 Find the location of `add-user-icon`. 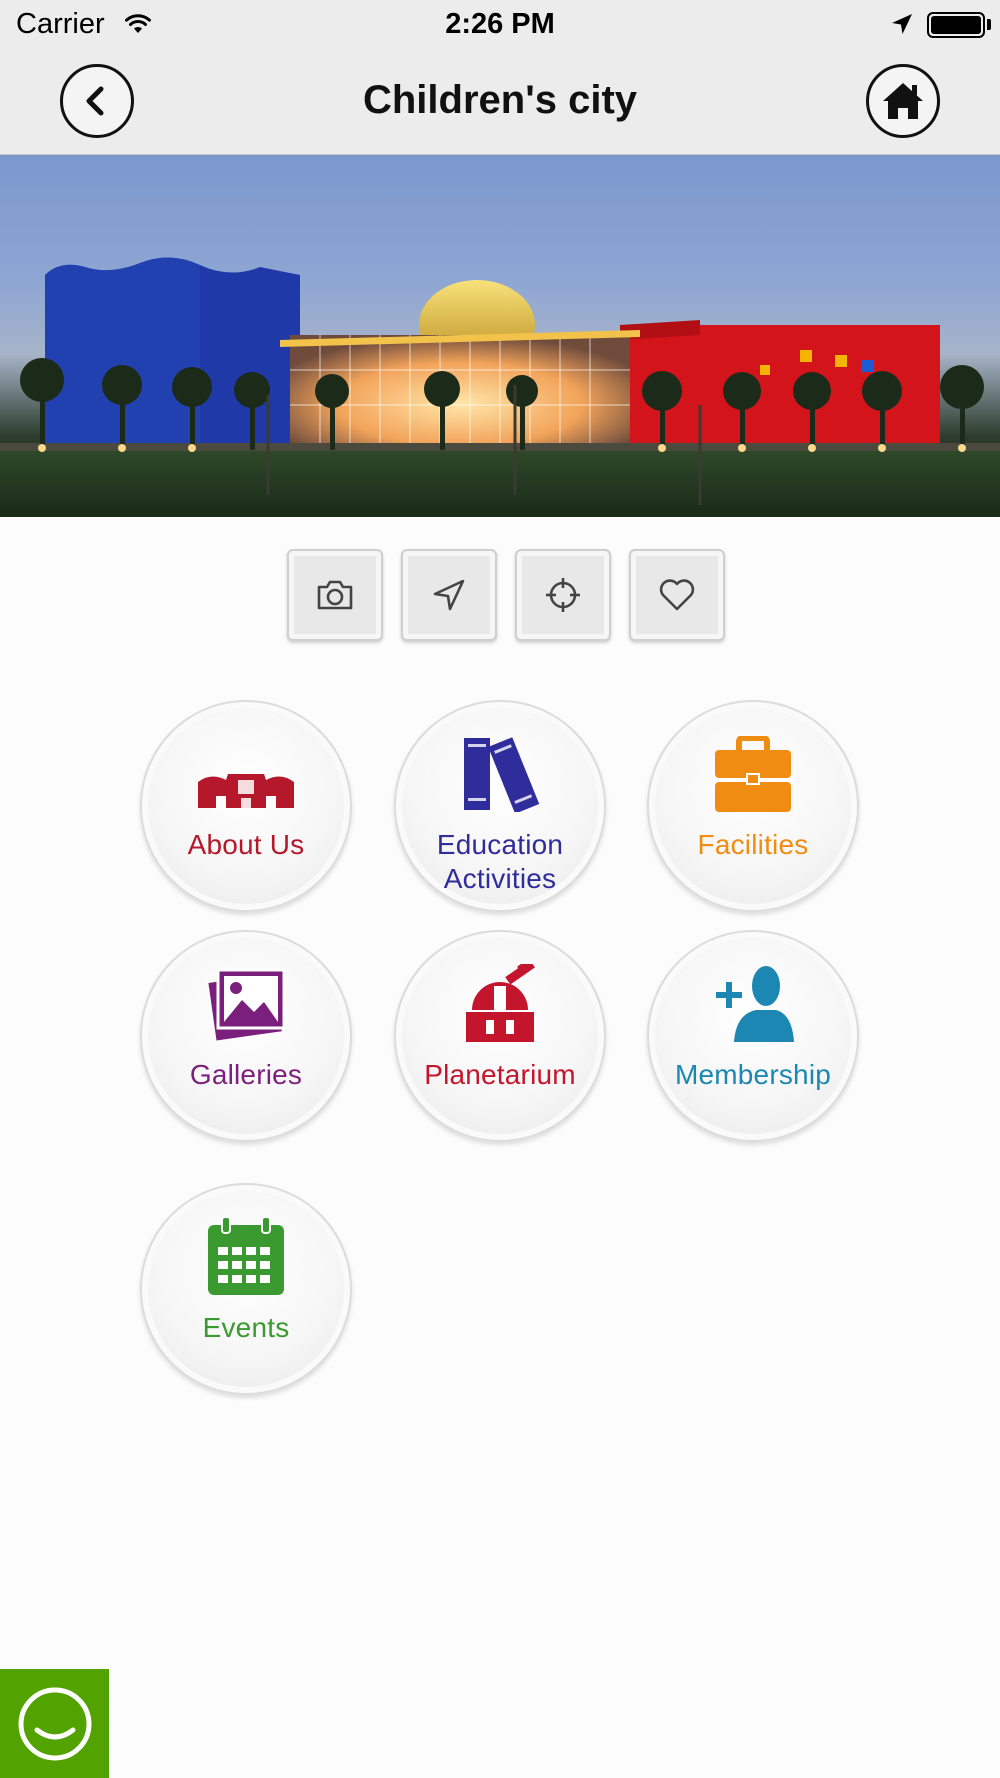

add-user-icon is located at coordinates (755, 1004).